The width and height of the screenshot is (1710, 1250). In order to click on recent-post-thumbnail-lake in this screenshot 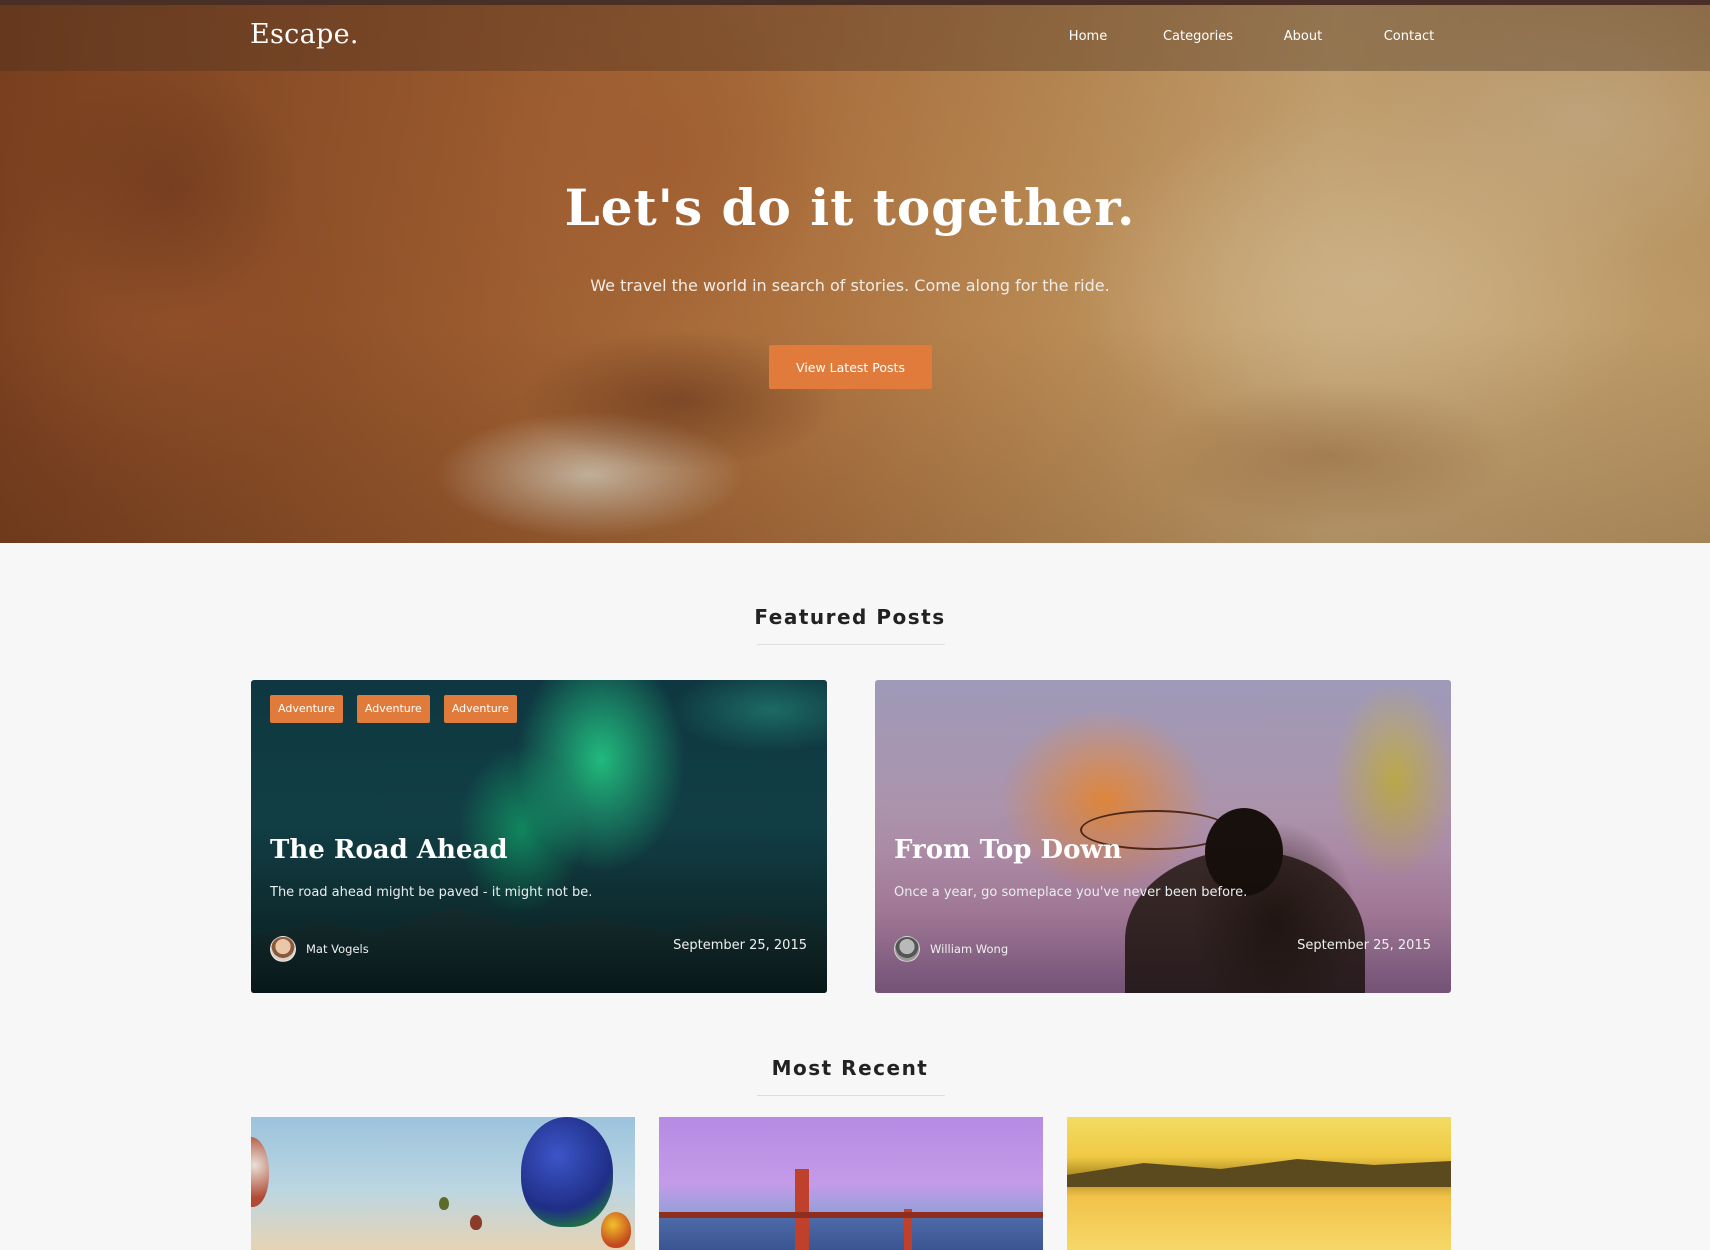, I will do `click(1259, 1183)`.